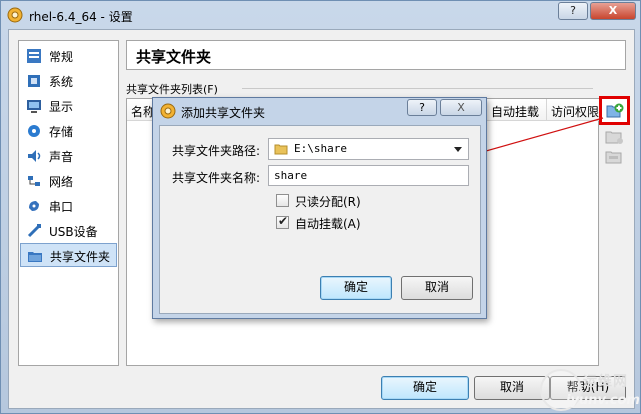 Image resolution: width=641 pixels, height=414 pixels. I want to click on general-icon, so click(34, 56).